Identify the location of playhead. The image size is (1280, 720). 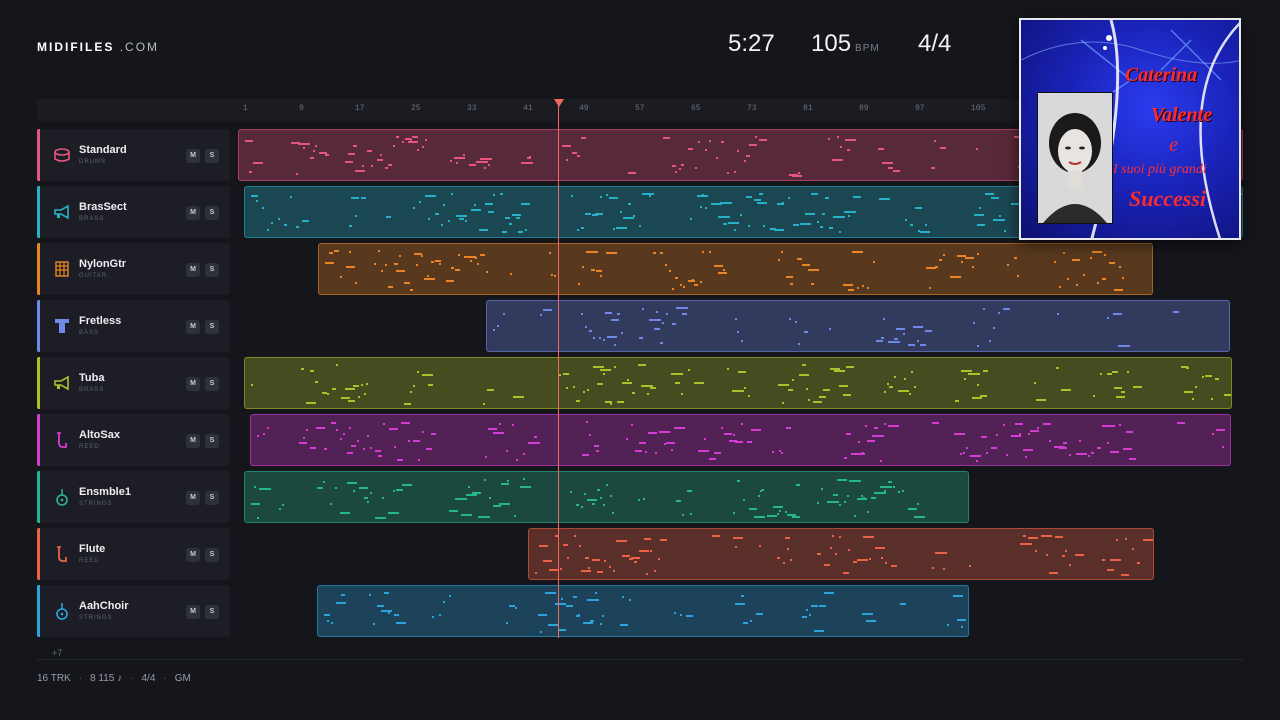
(558, 368).